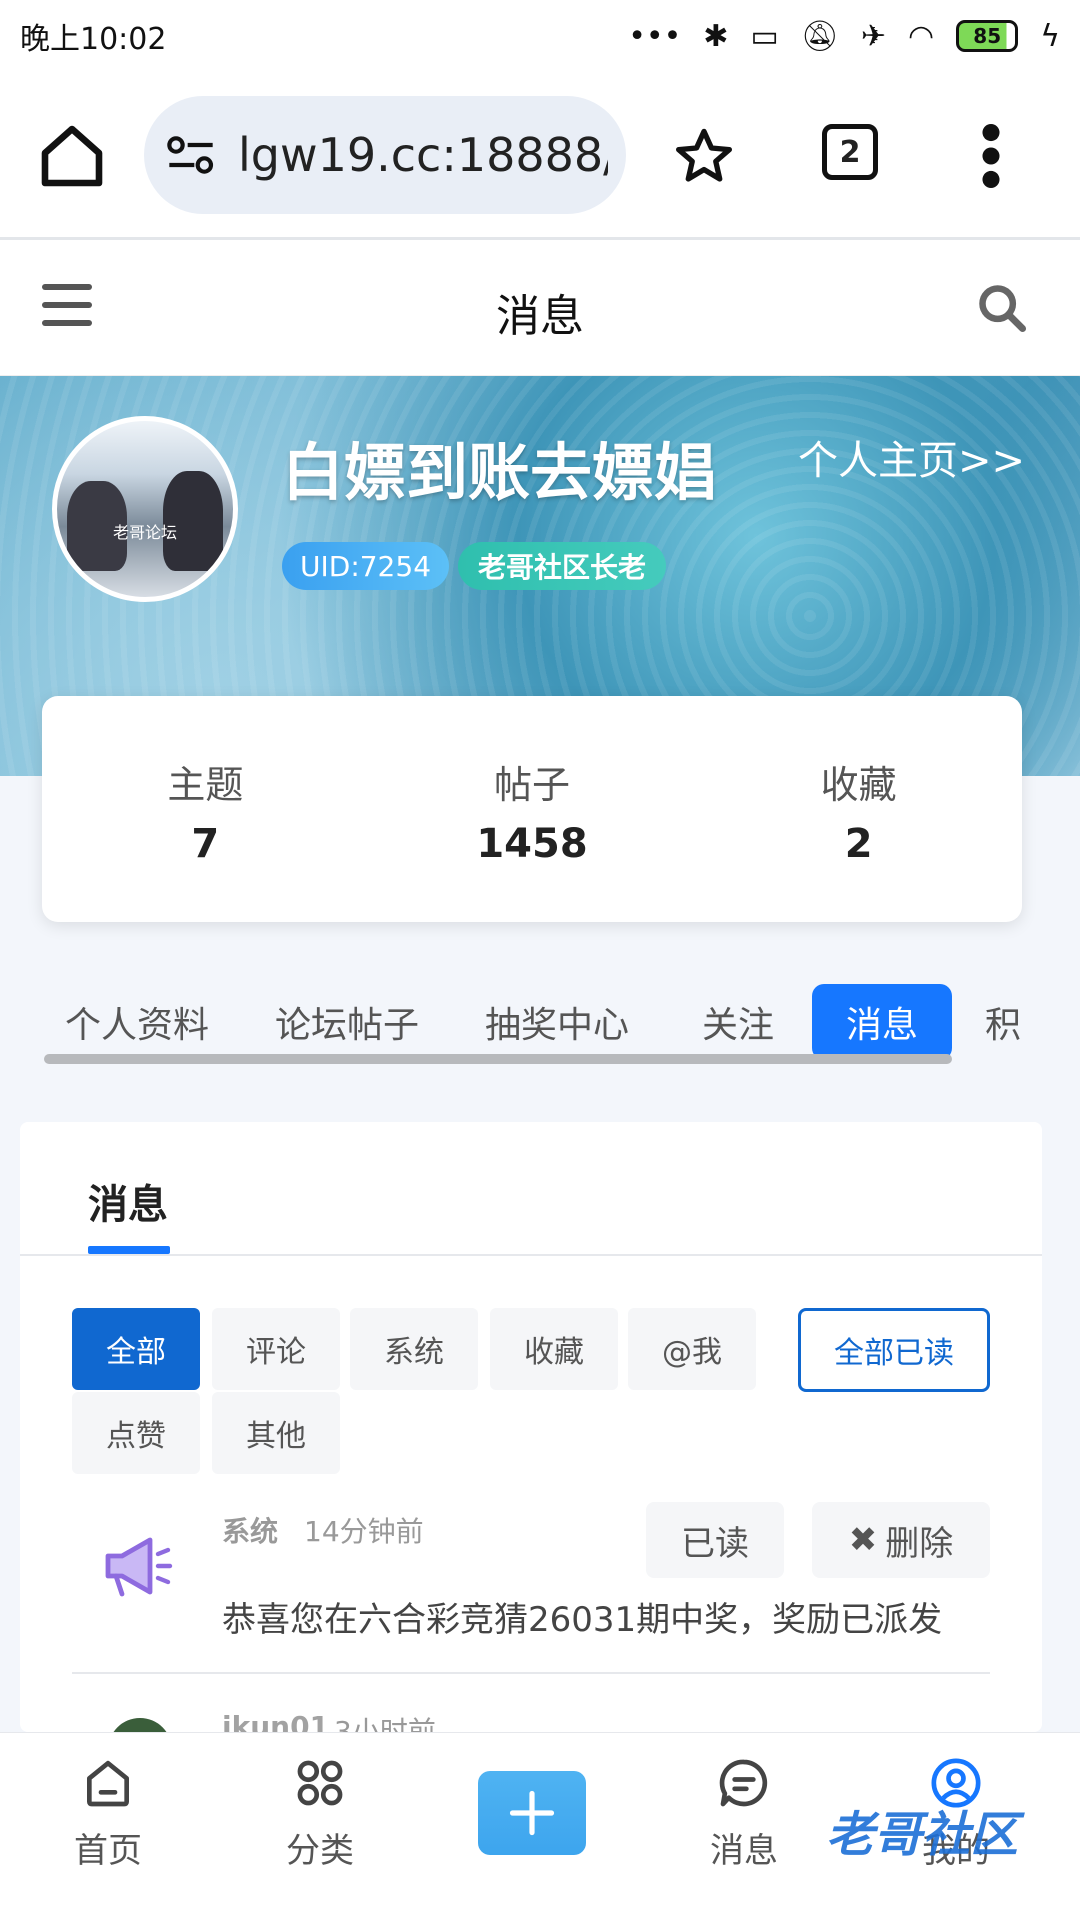  I want to click on uid-badge: UID:7254, so click(366, 566).